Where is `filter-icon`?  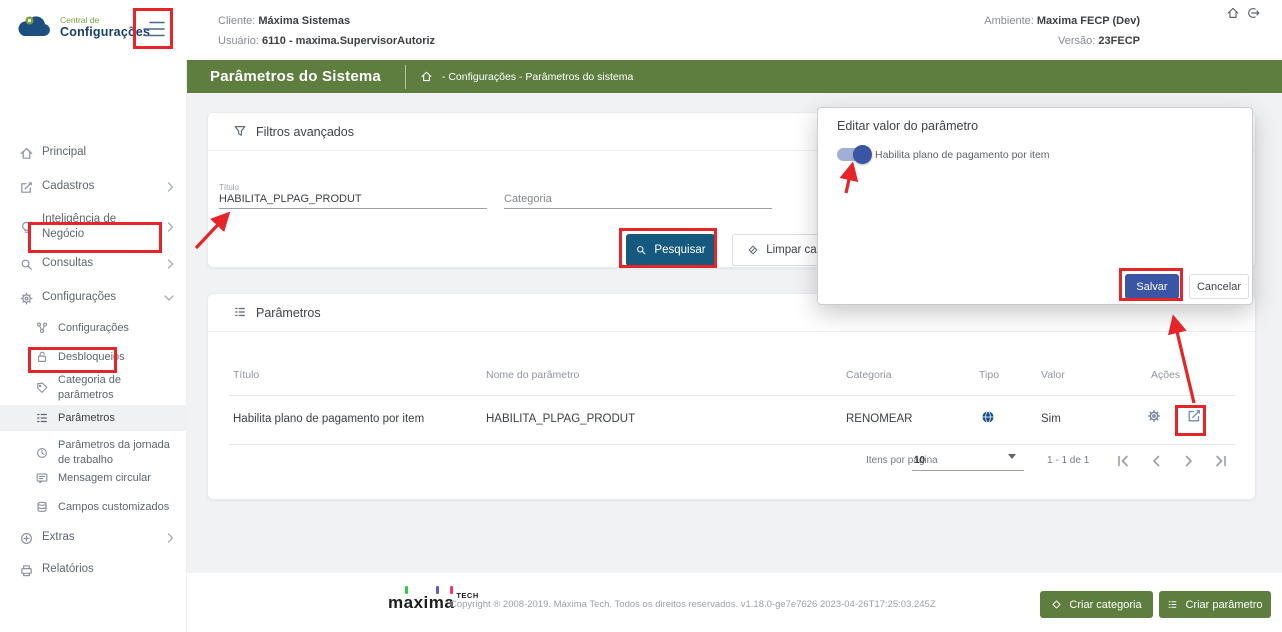 filter-icon is located at coordinates (240, 131).